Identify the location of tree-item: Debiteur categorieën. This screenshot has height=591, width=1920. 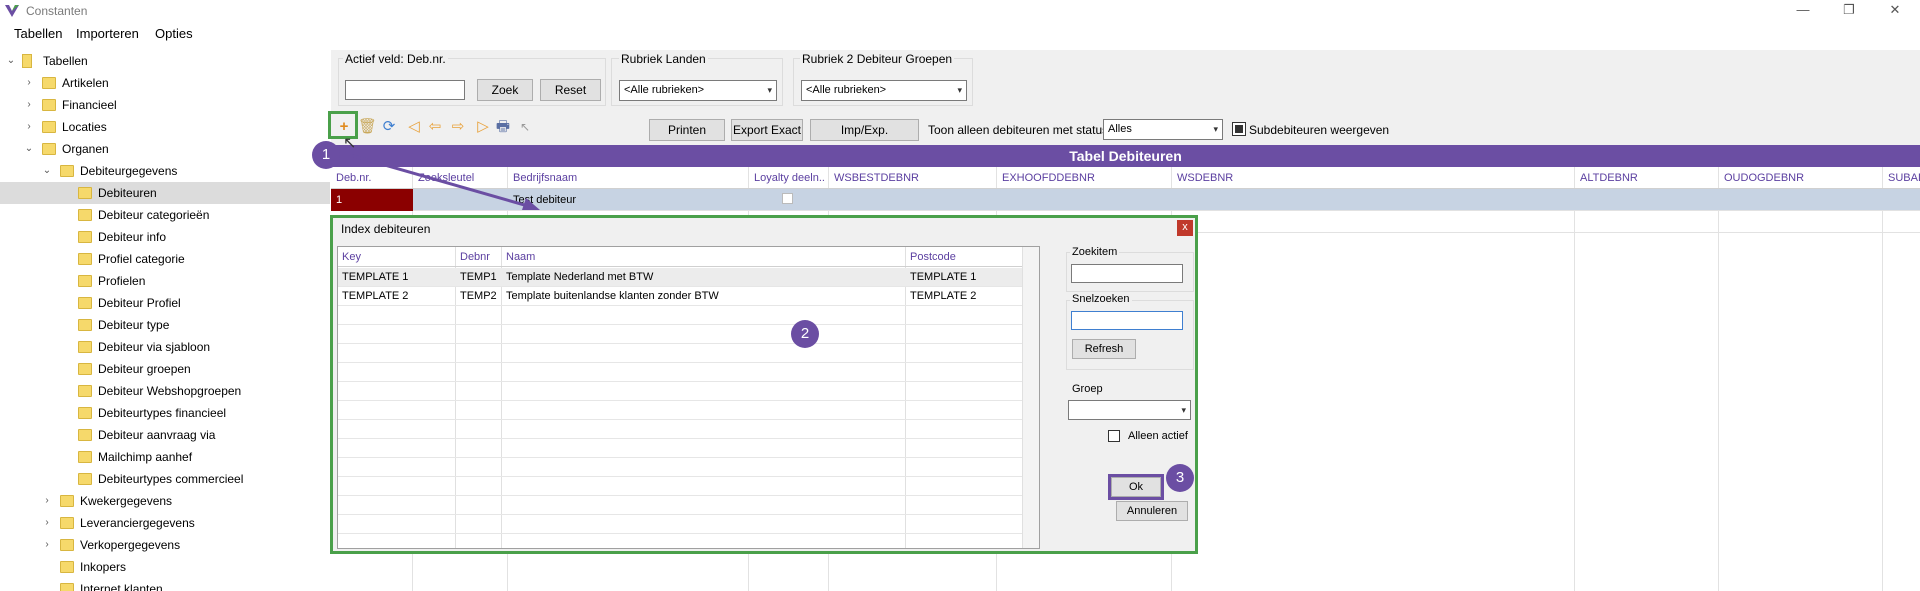
(165, 215).